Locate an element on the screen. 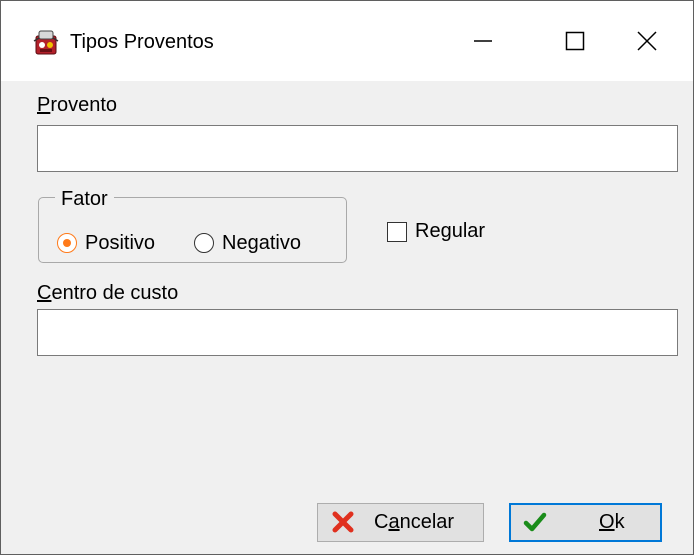  radio-positivo-label: Positivo is located at coordinates (120, 243).